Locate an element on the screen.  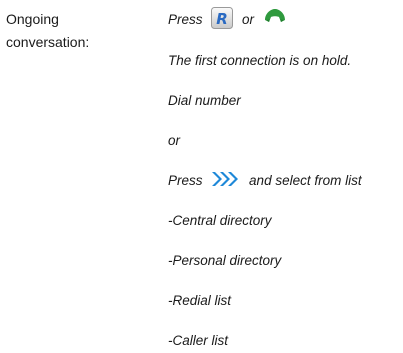
forward-arrows-icon is located at coordinates (225, 179).